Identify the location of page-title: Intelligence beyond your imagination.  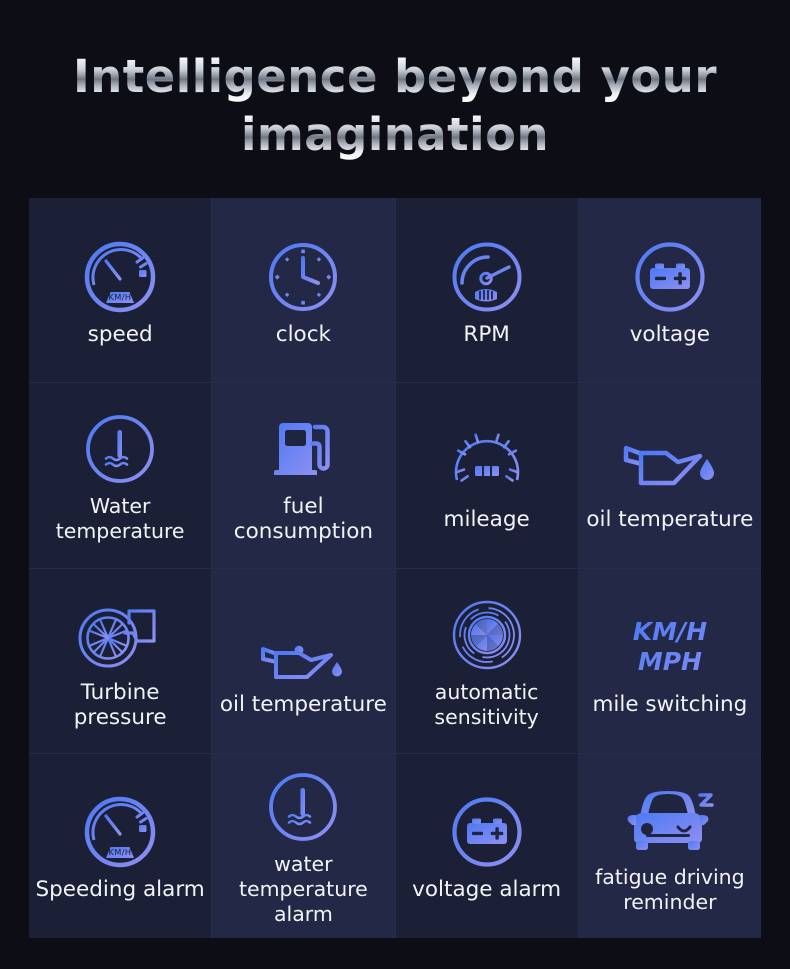
(395, 106).